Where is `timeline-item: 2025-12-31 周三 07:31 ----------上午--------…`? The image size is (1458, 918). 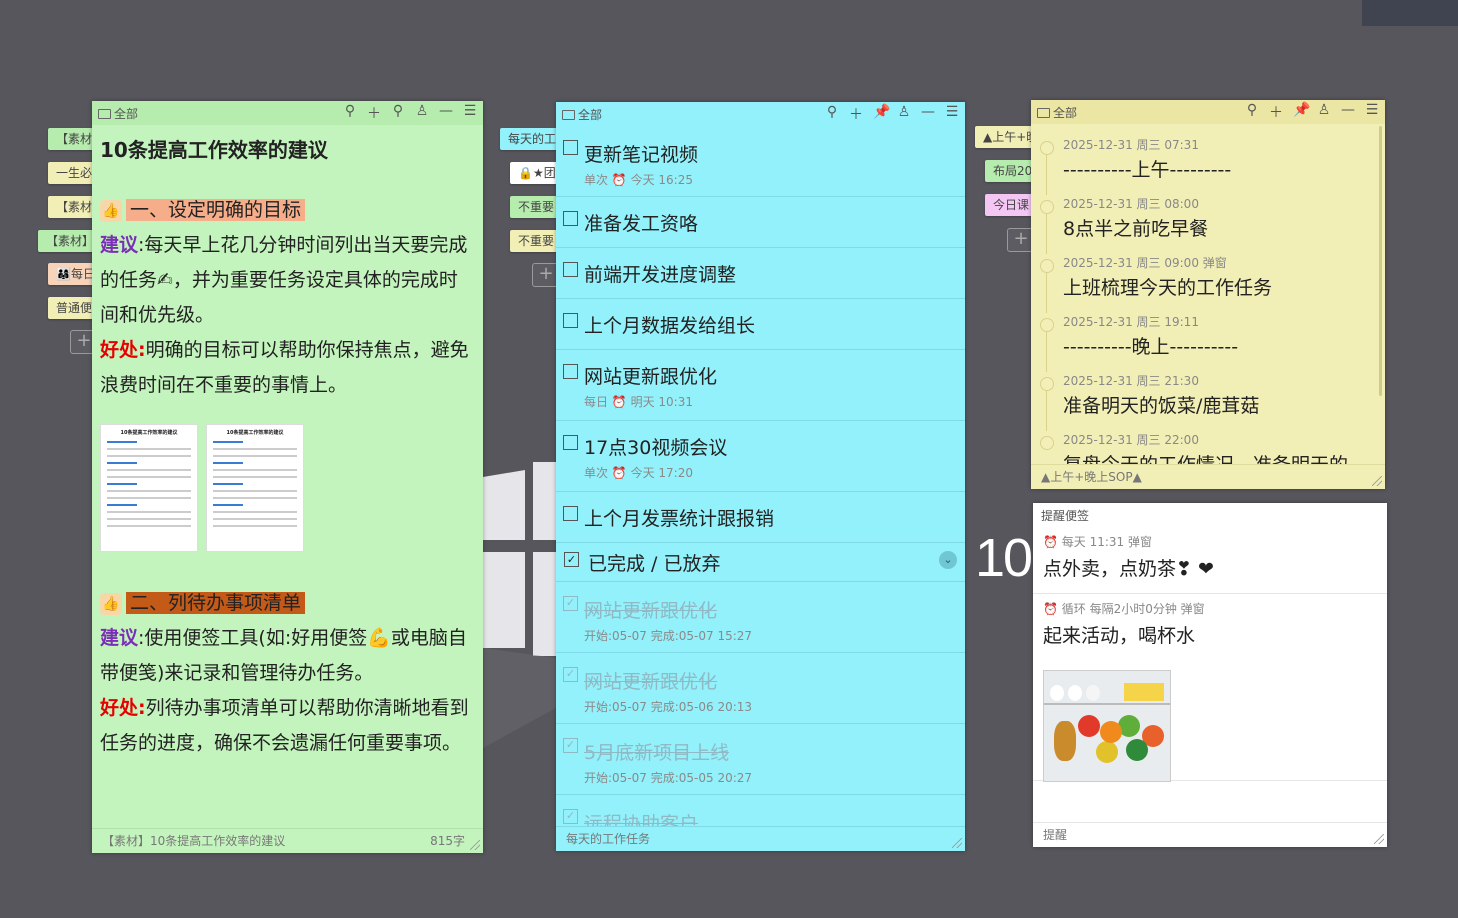 timeline-item: 2025-12-31 周三 07:31 ----------上午--------… is located at coordinates (1208, 165).